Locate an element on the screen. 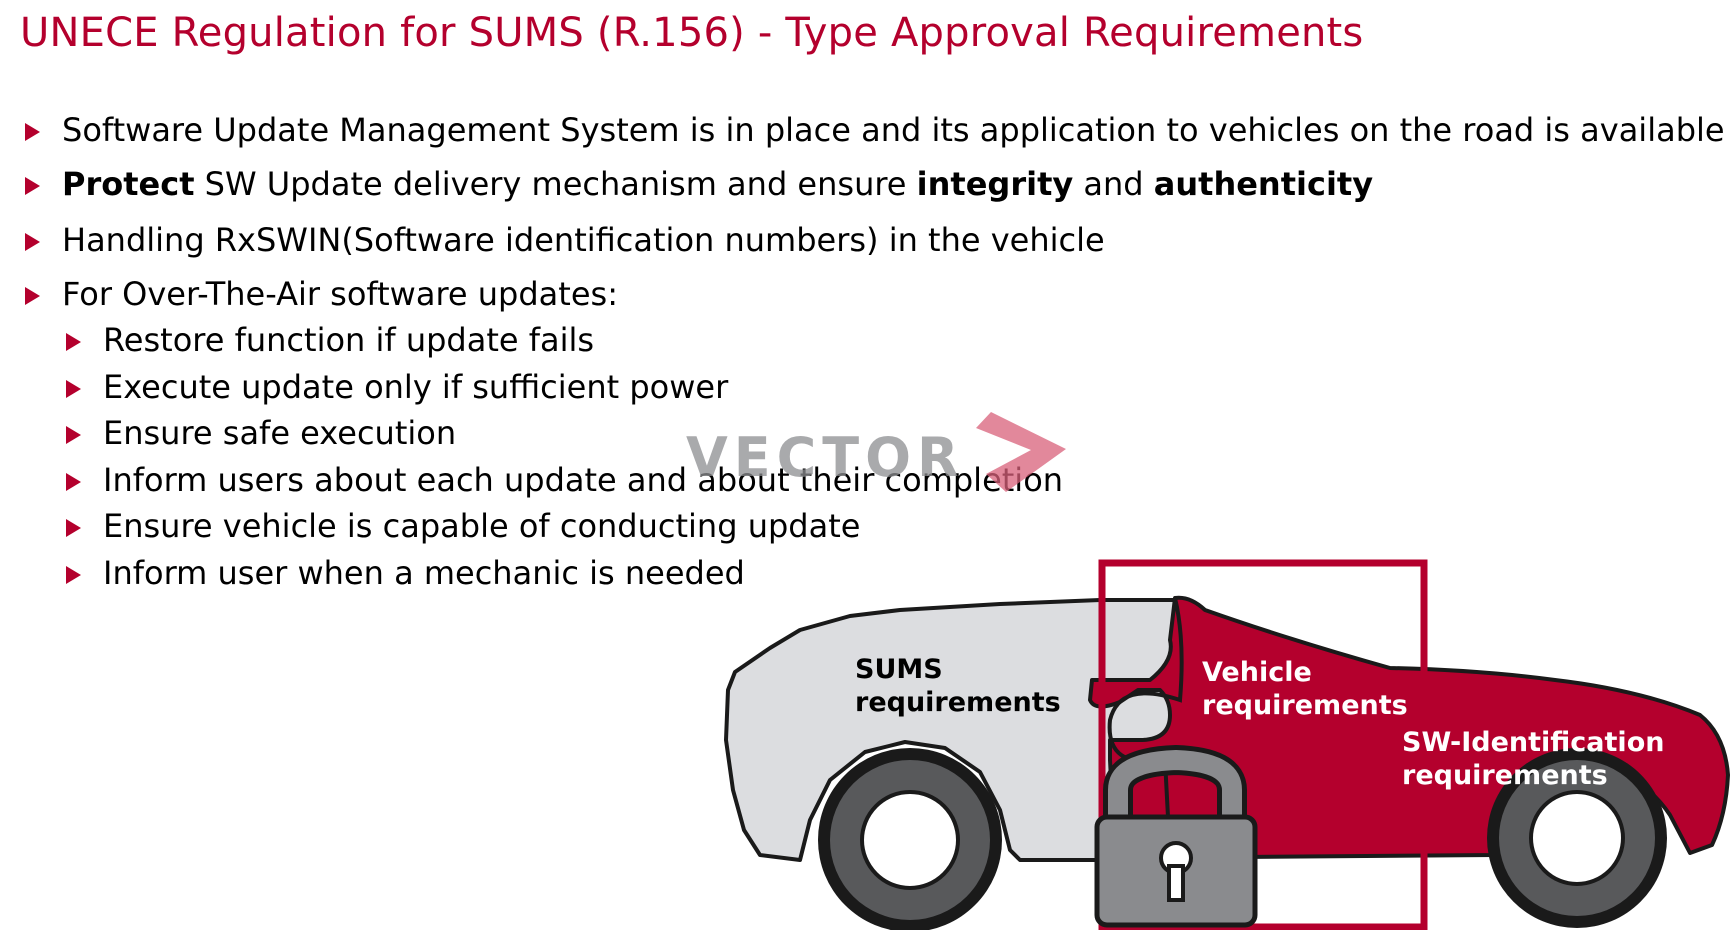  car-body-sums-part is located at coordinates (953, 730).